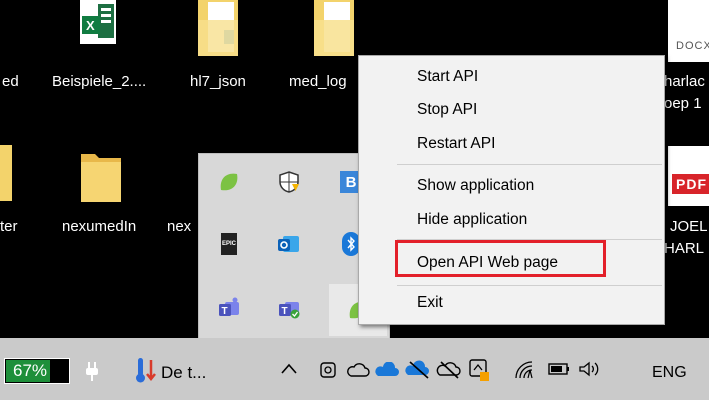 The width and height of the screenshot is (709, 400). I want to click on volume-icon, so click(590, 369).